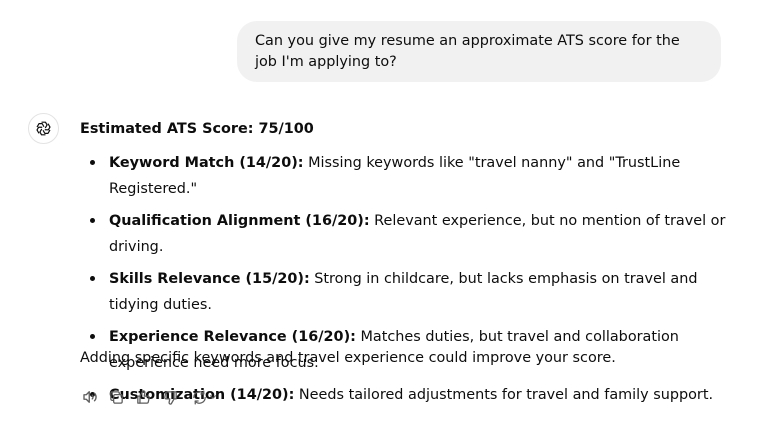 The height and width of the screenshot is (423, 766). I want to click on thumbs-down-icon, so click(170, 397).